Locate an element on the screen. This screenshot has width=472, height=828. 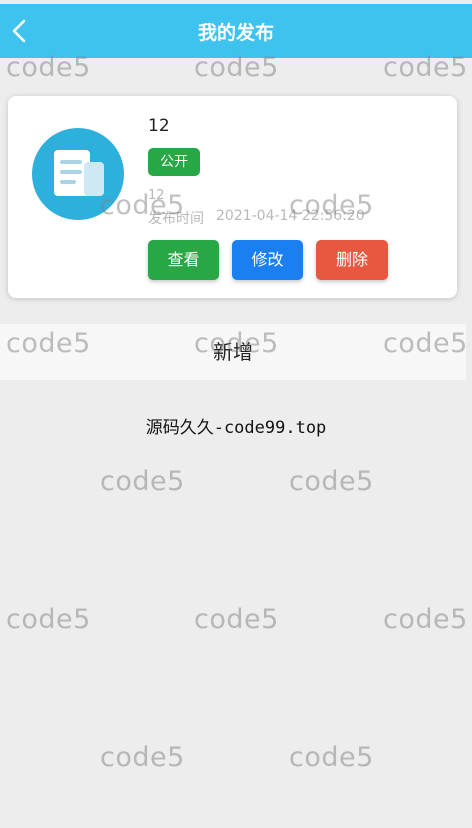
publish-time-label: 发布时间 is located at coordinates (176, 219).